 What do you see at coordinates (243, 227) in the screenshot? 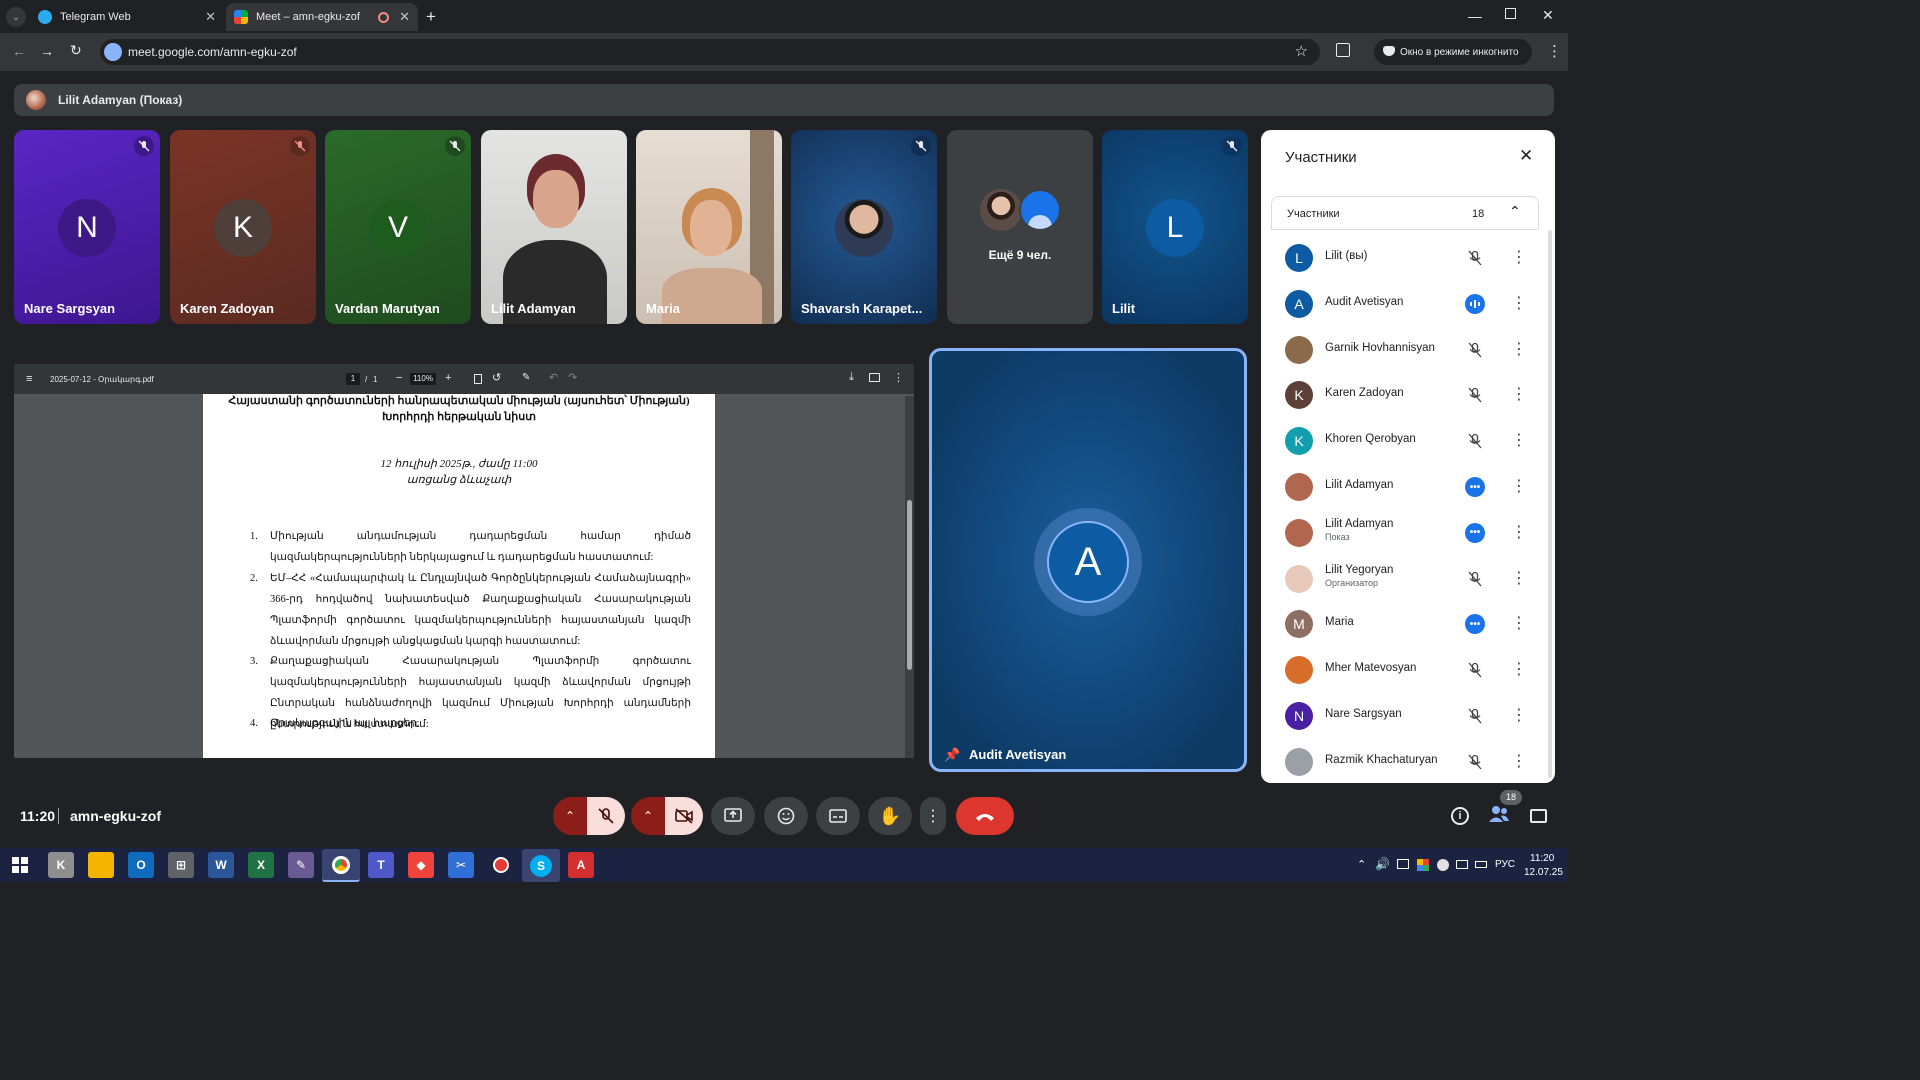
I see `participant-tile: K Karen Zadoyan` at bounding box center [243, 227].